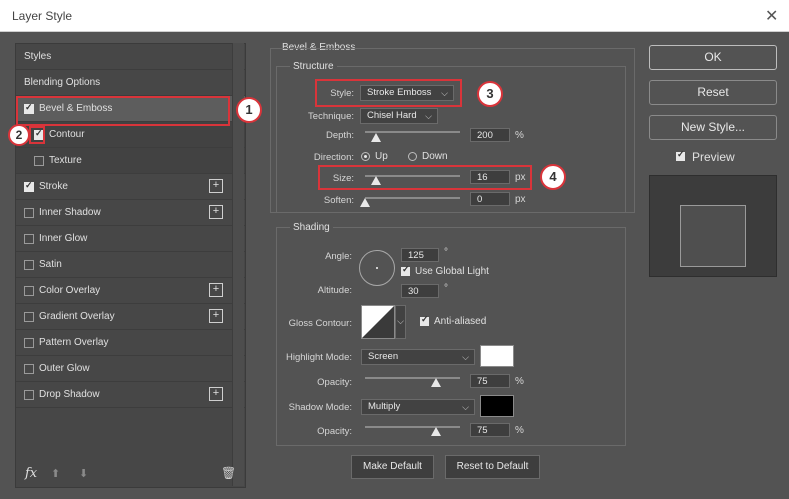 The width and height of the screenshot is (789, 499). What do you see at coordinates (392, 467) in the screenshot?
I see `make-default-button: Make Default` at bounding box center [392, 467].